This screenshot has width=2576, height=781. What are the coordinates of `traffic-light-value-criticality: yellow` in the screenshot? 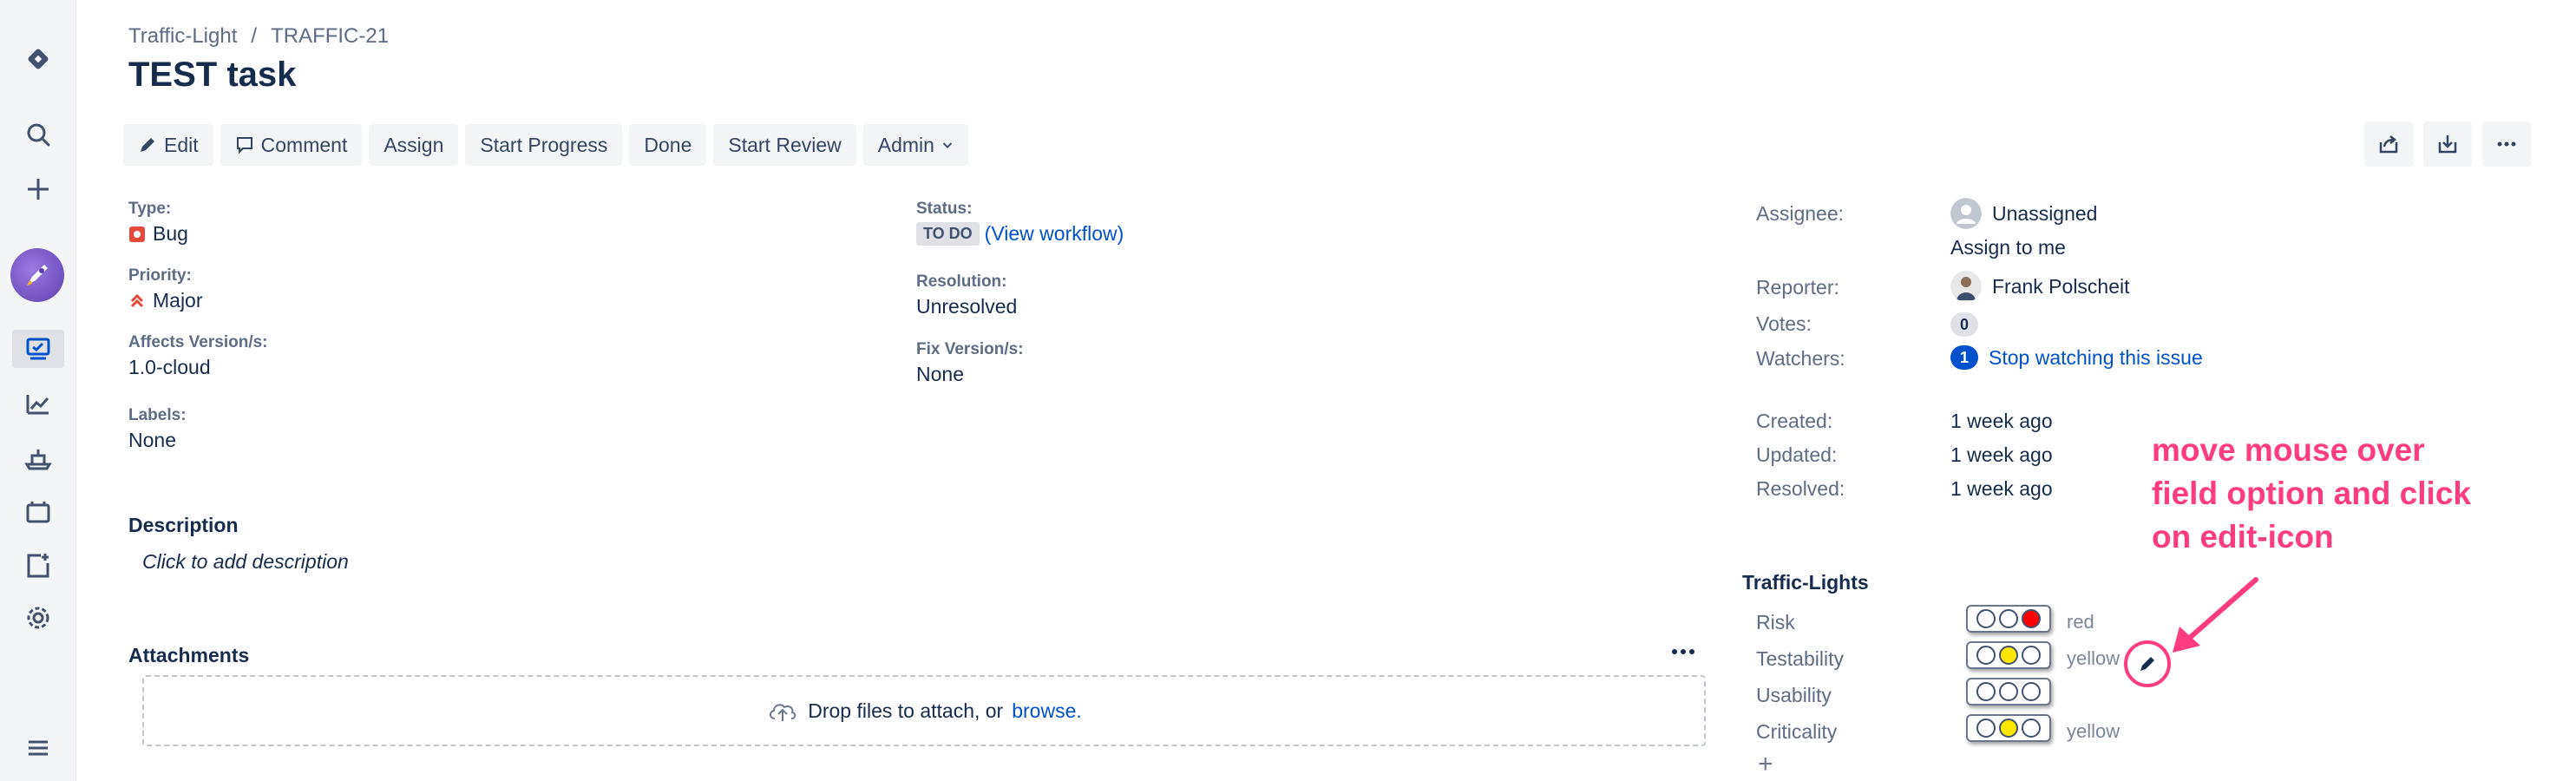 It's located at (2093, 731).